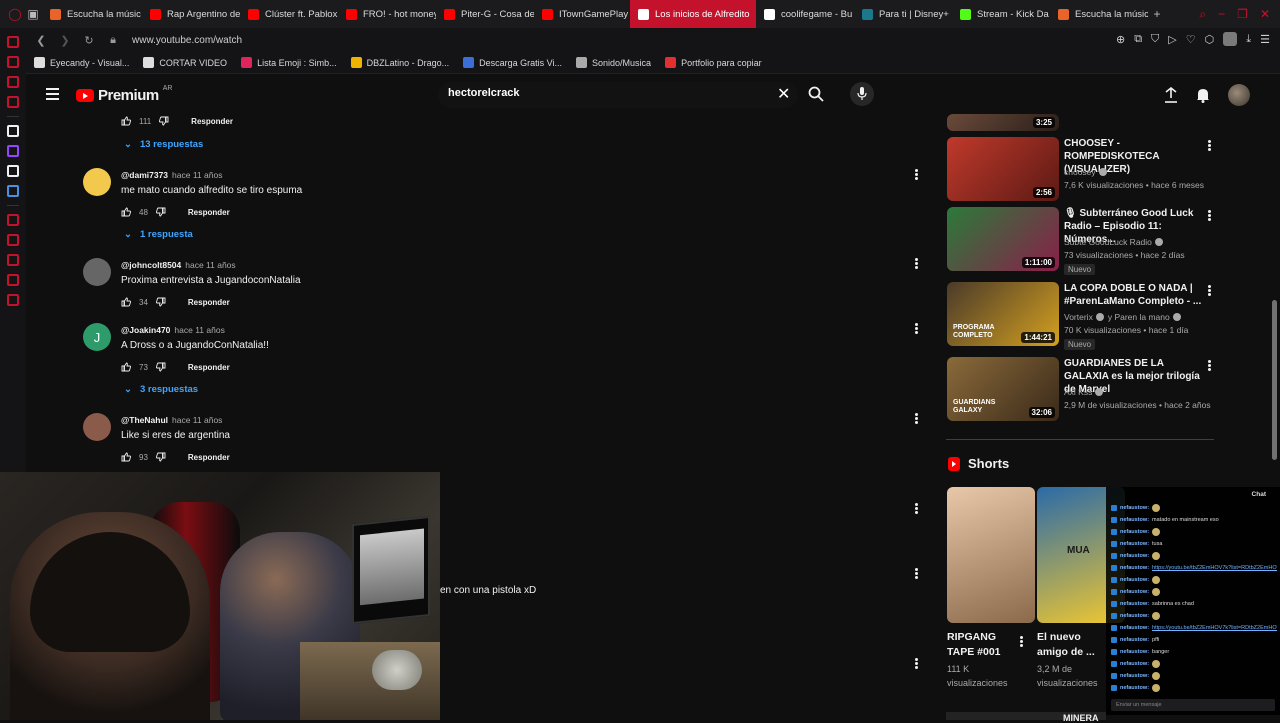  What do you see at coordinates (484, 93) in the screenshot?
I see `search-input: hectorelcrack` at bounding box center [484, 93].